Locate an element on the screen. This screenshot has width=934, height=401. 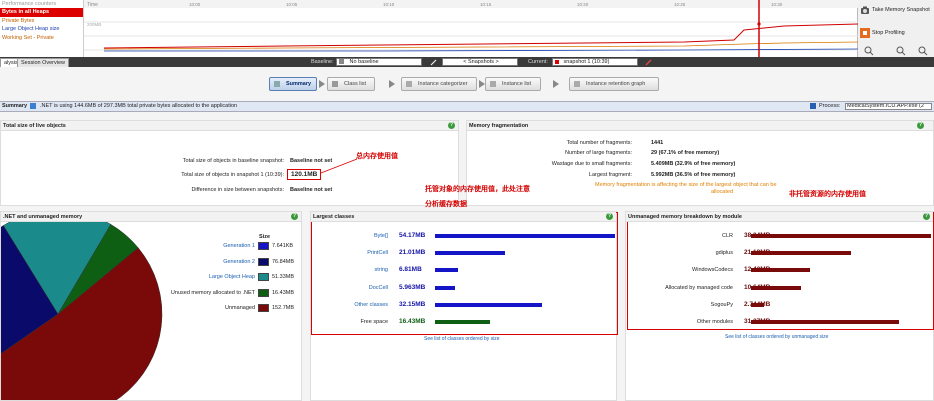
summary-icon is located at coordinates (277, 84).